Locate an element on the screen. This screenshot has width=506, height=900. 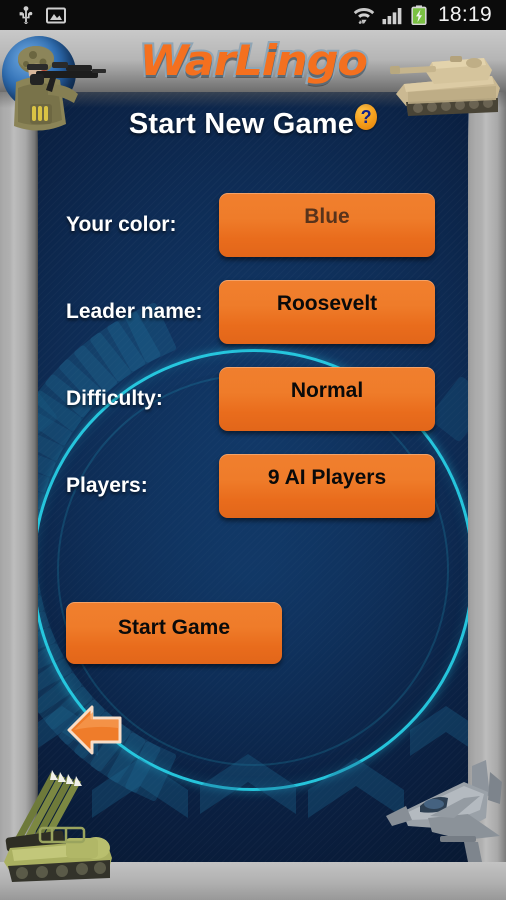
leader-name-value-text: Roosevelt is located at coordinates (327, 303).